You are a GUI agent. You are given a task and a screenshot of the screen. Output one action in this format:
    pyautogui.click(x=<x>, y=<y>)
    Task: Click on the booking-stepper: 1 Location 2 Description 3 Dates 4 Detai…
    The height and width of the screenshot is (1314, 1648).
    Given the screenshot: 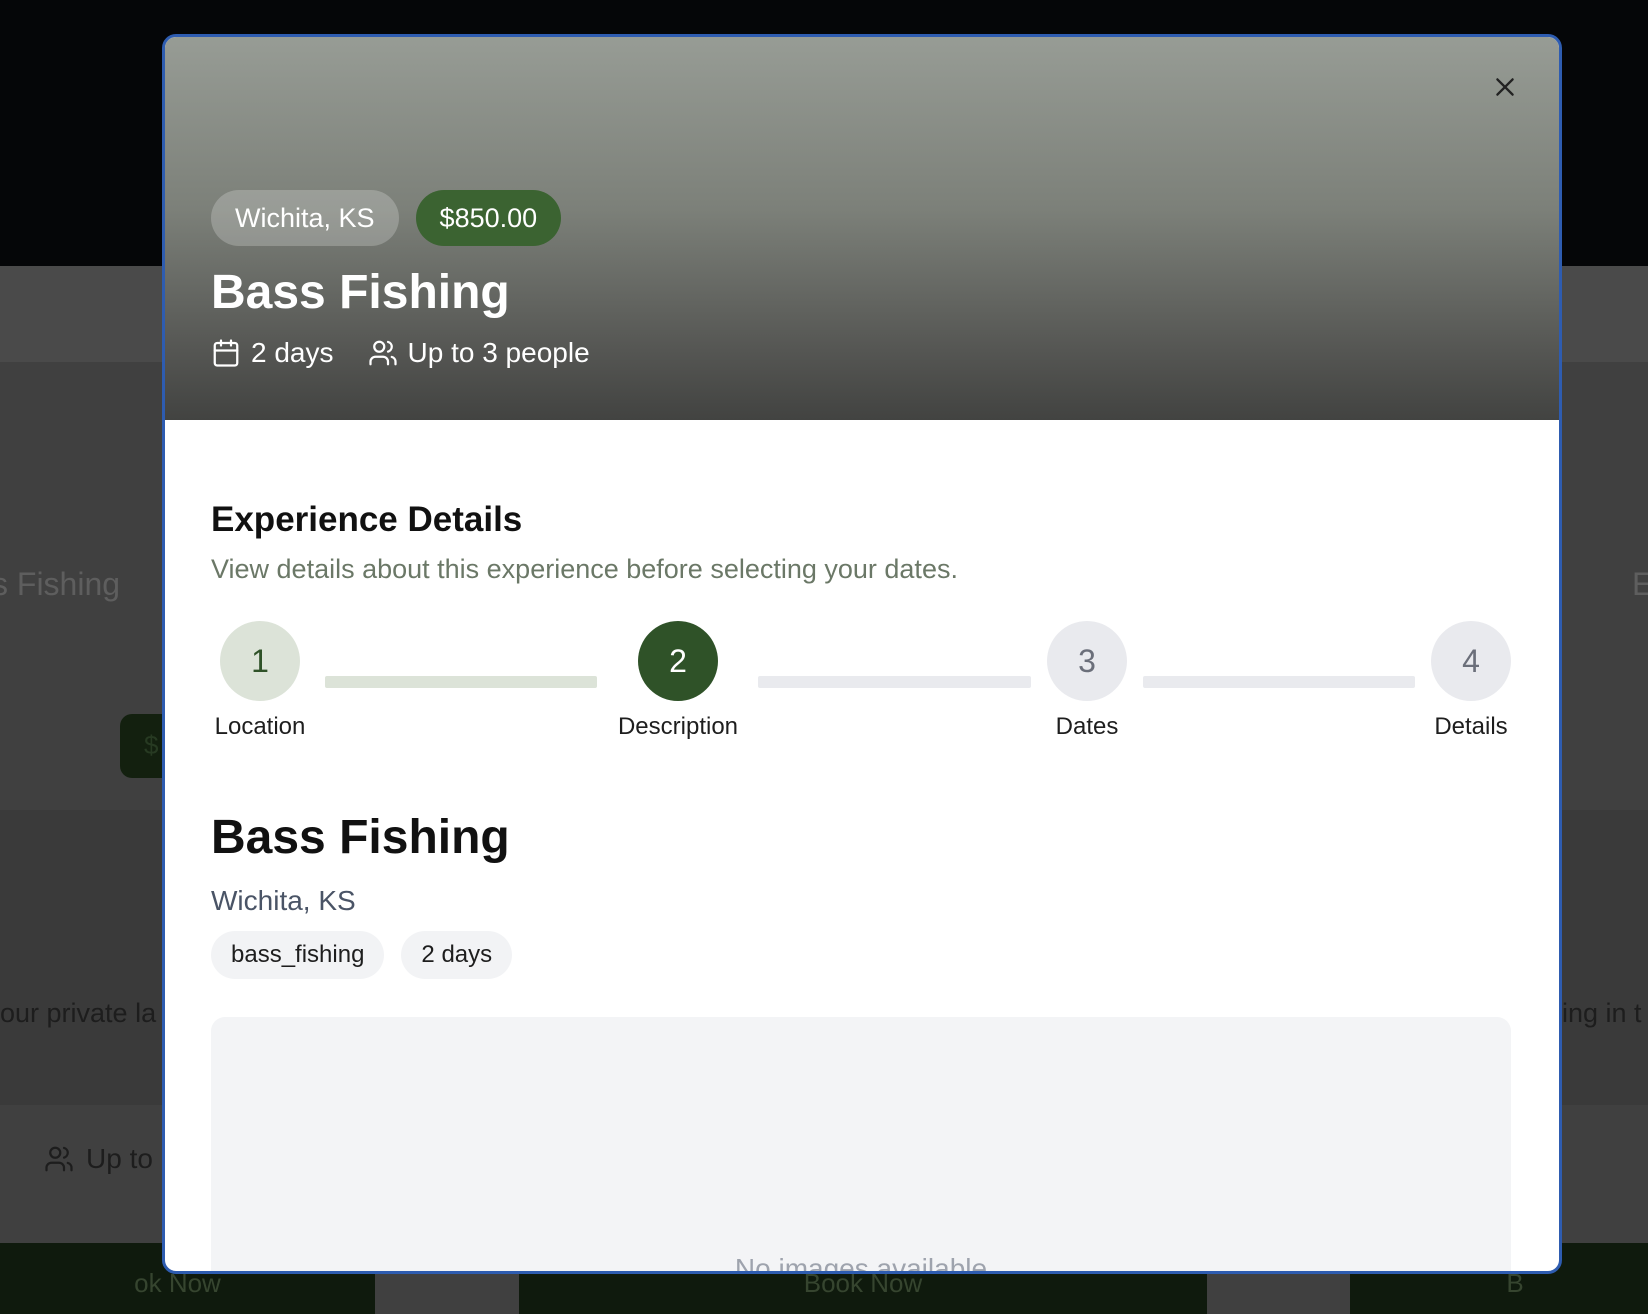 What is the action you would take?
    pyautogui.click(x=861, y=686)
    